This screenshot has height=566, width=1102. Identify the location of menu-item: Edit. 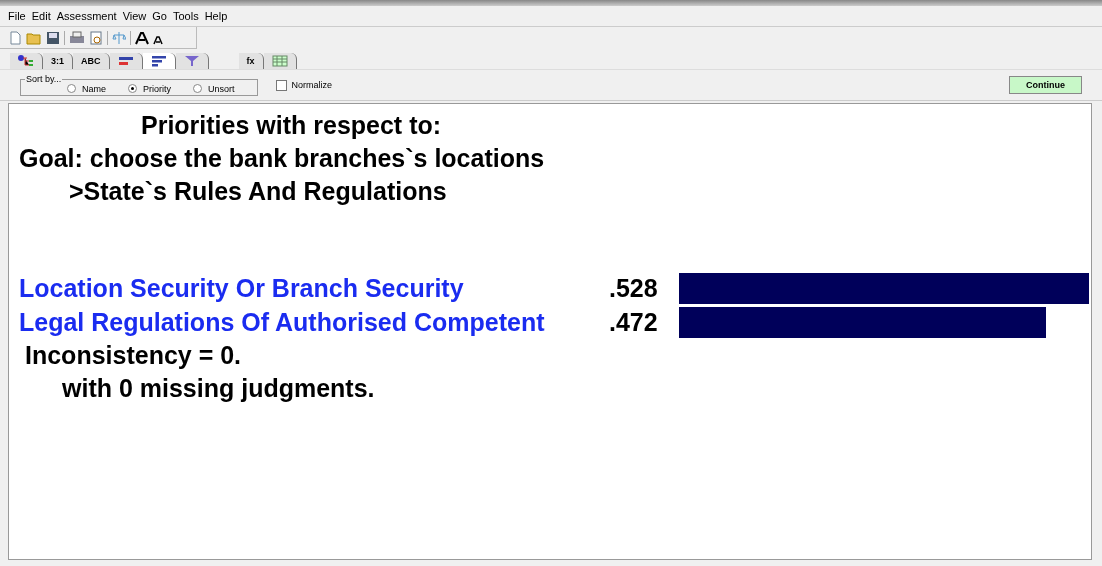
(41, 16).